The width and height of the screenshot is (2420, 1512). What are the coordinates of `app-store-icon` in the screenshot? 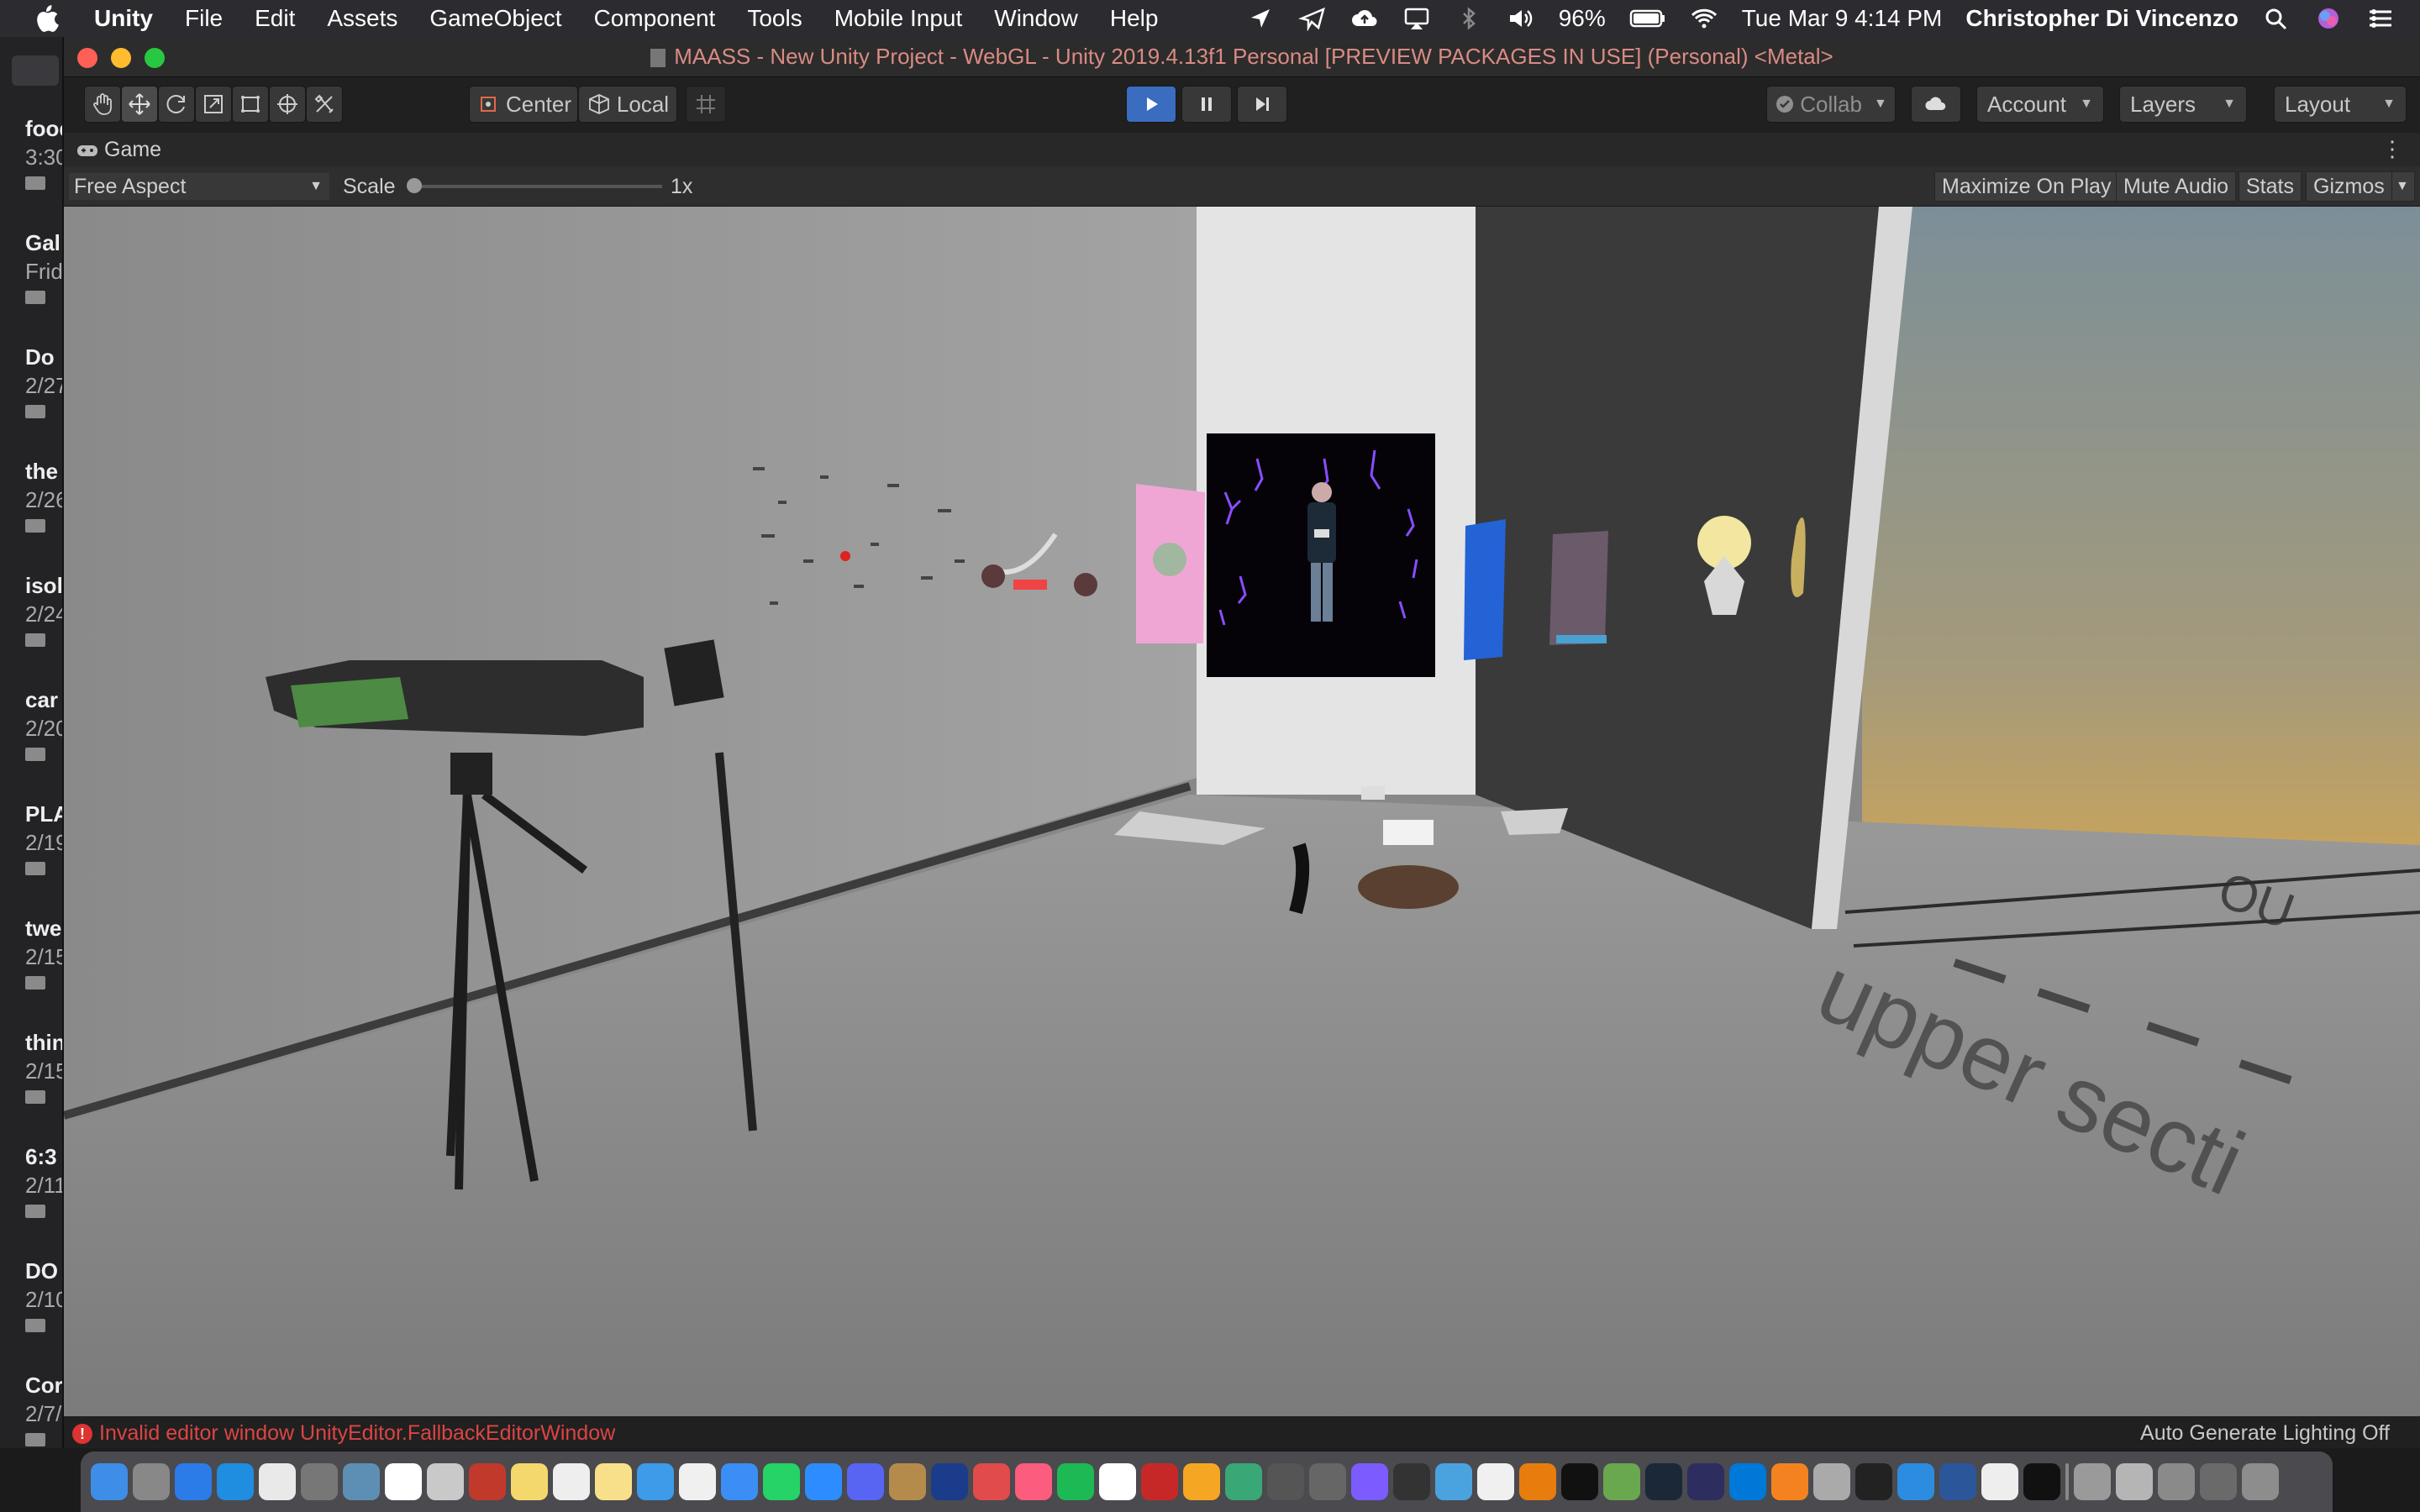 It's located at (193, 1481).